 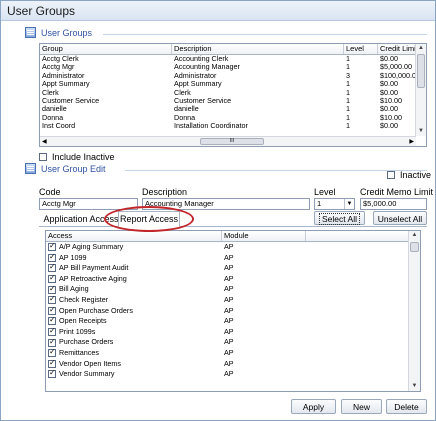 I want to click on table-row: Clerk Clerk 1 $0.00, so click(x=233, y=93).